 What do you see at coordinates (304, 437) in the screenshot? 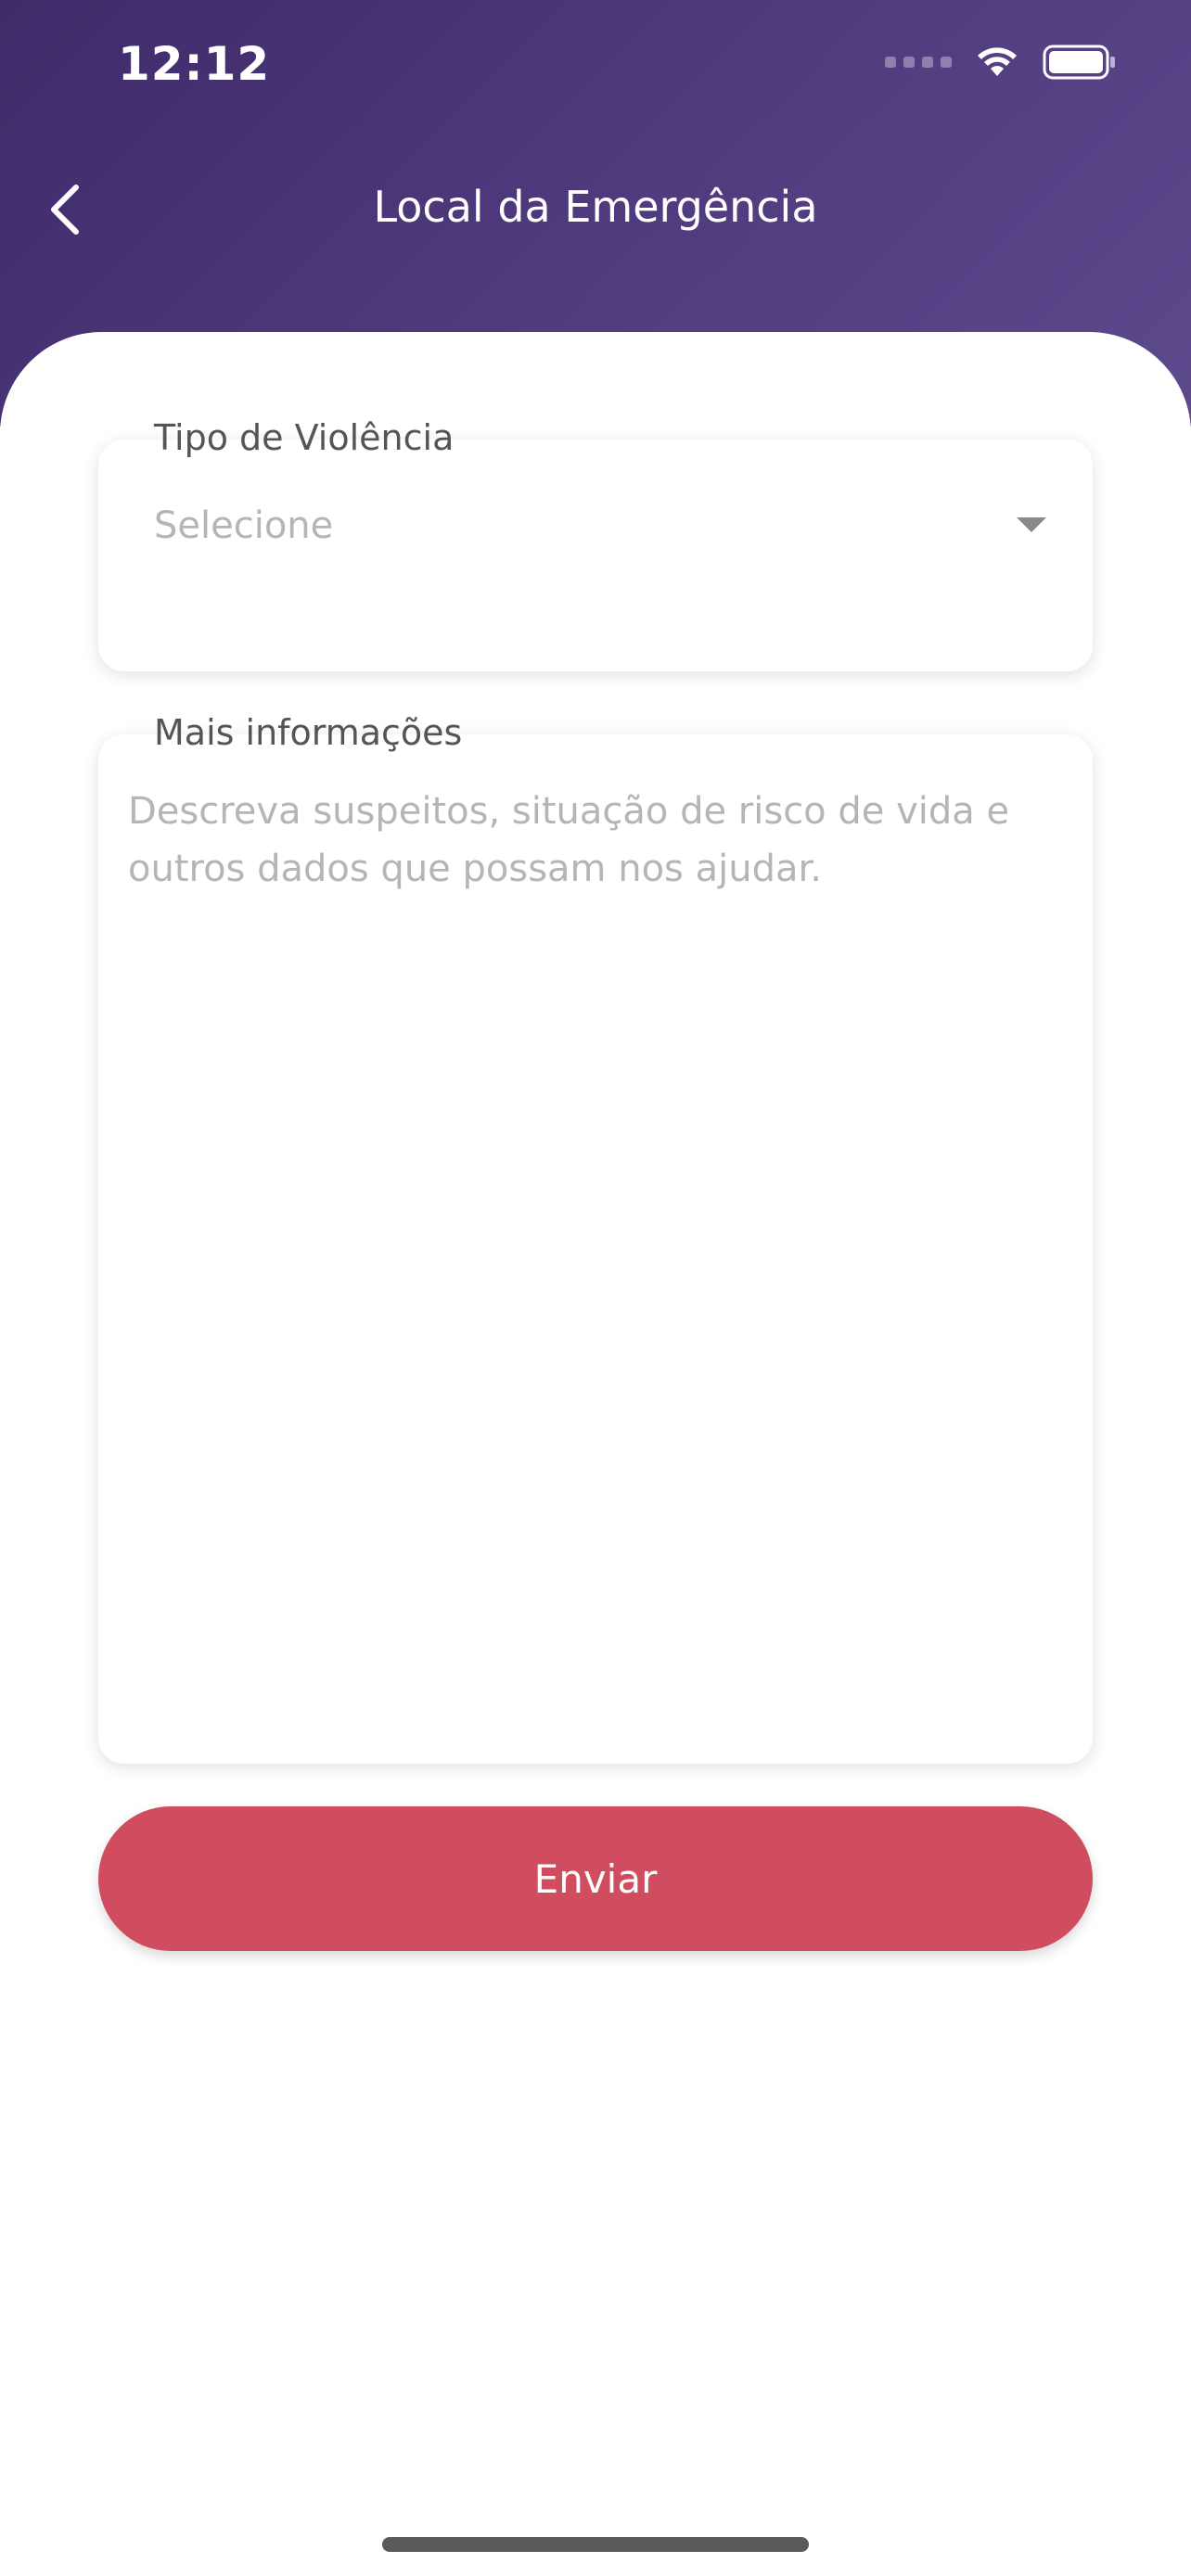
I see `violence-type-label: Tipo de Violência` at bounding box center [304, 437].